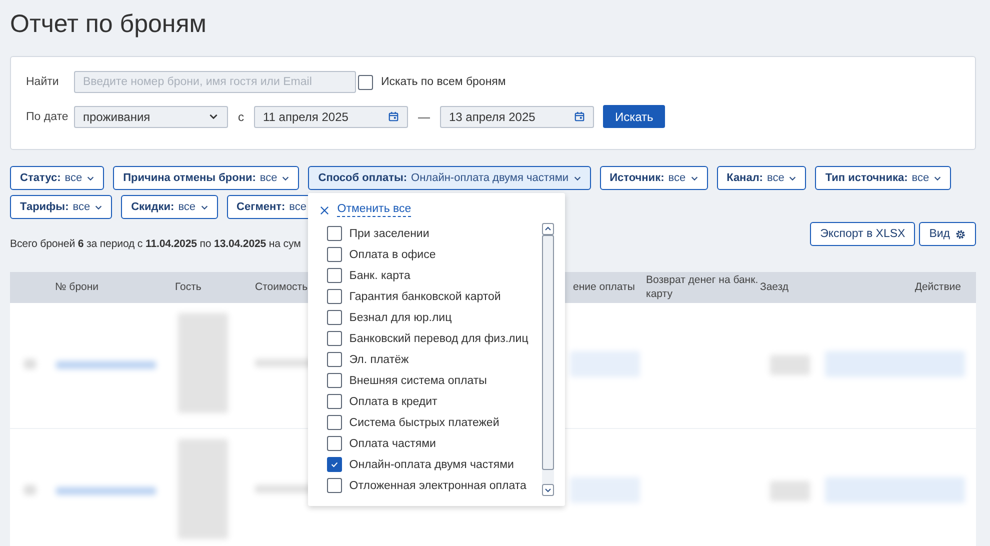  Describe the element at coordinates (883, 178) in the screenshot. I see `filter-dropdown: Тип источника: все` at that location.